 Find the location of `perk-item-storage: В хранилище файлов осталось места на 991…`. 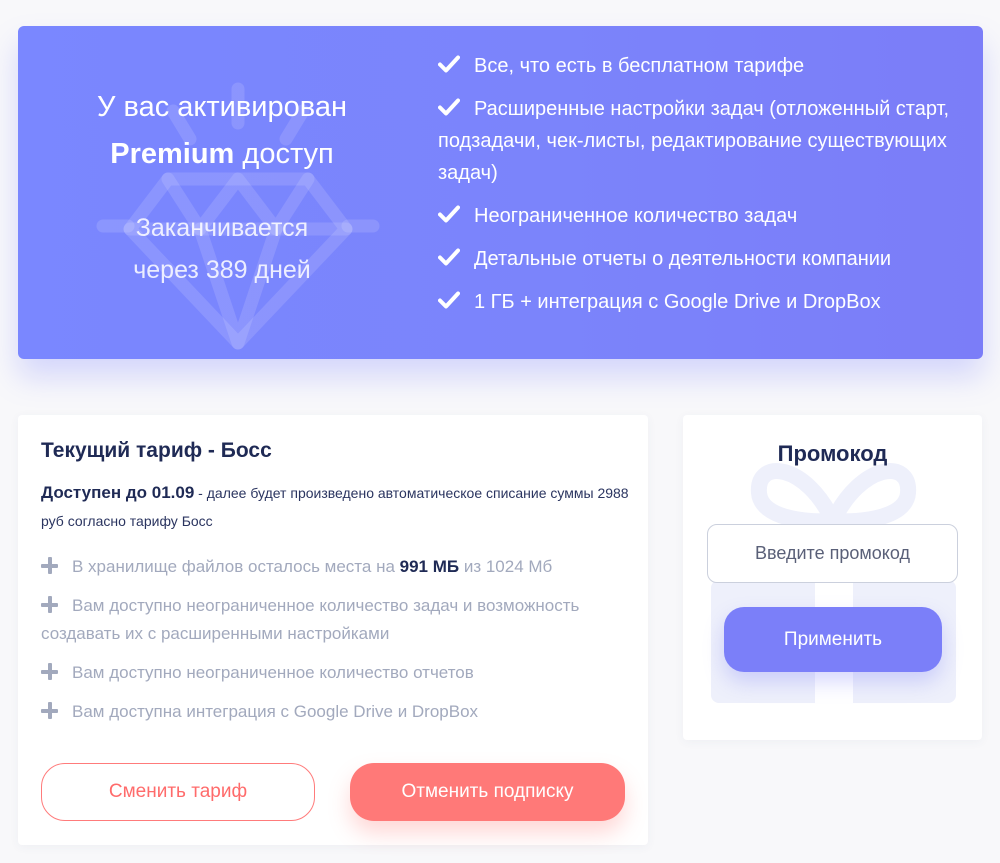

perk-item-storage: В хранилище файлов осталось места на 991… is located at coordinates (336, 567).